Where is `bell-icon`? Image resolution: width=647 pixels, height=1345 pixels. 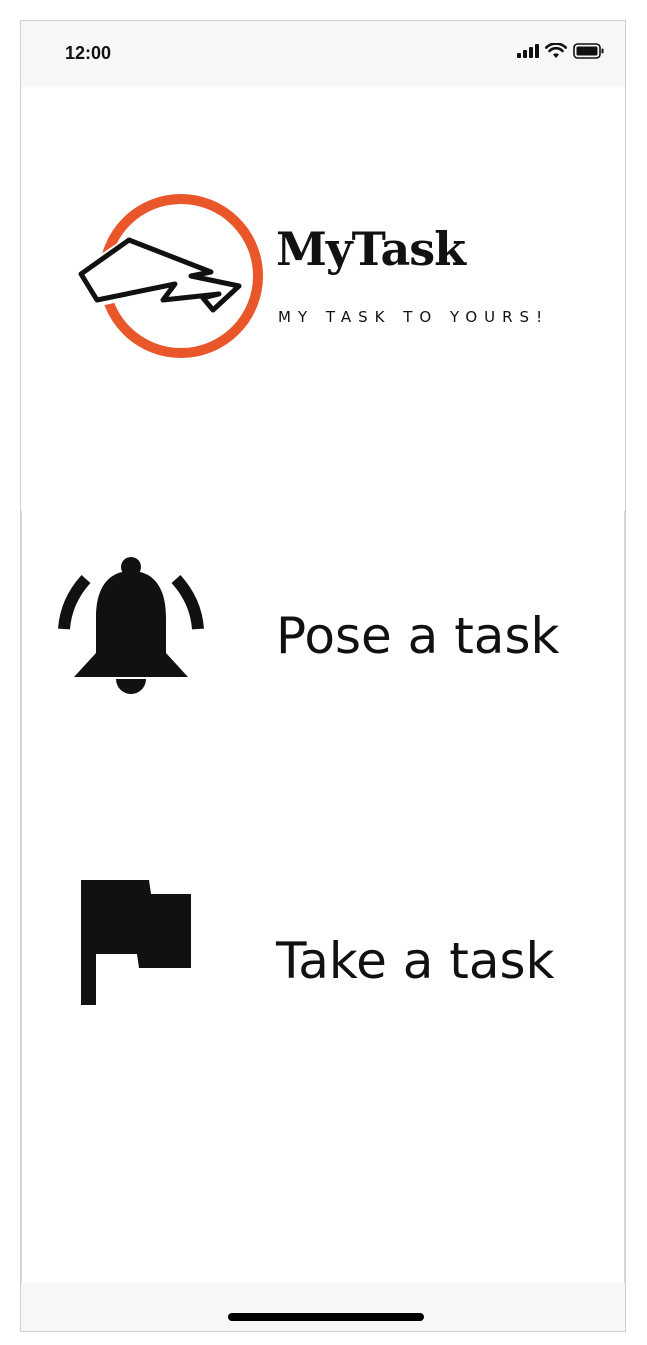
bell-icon is located at coordinates (131, 630).